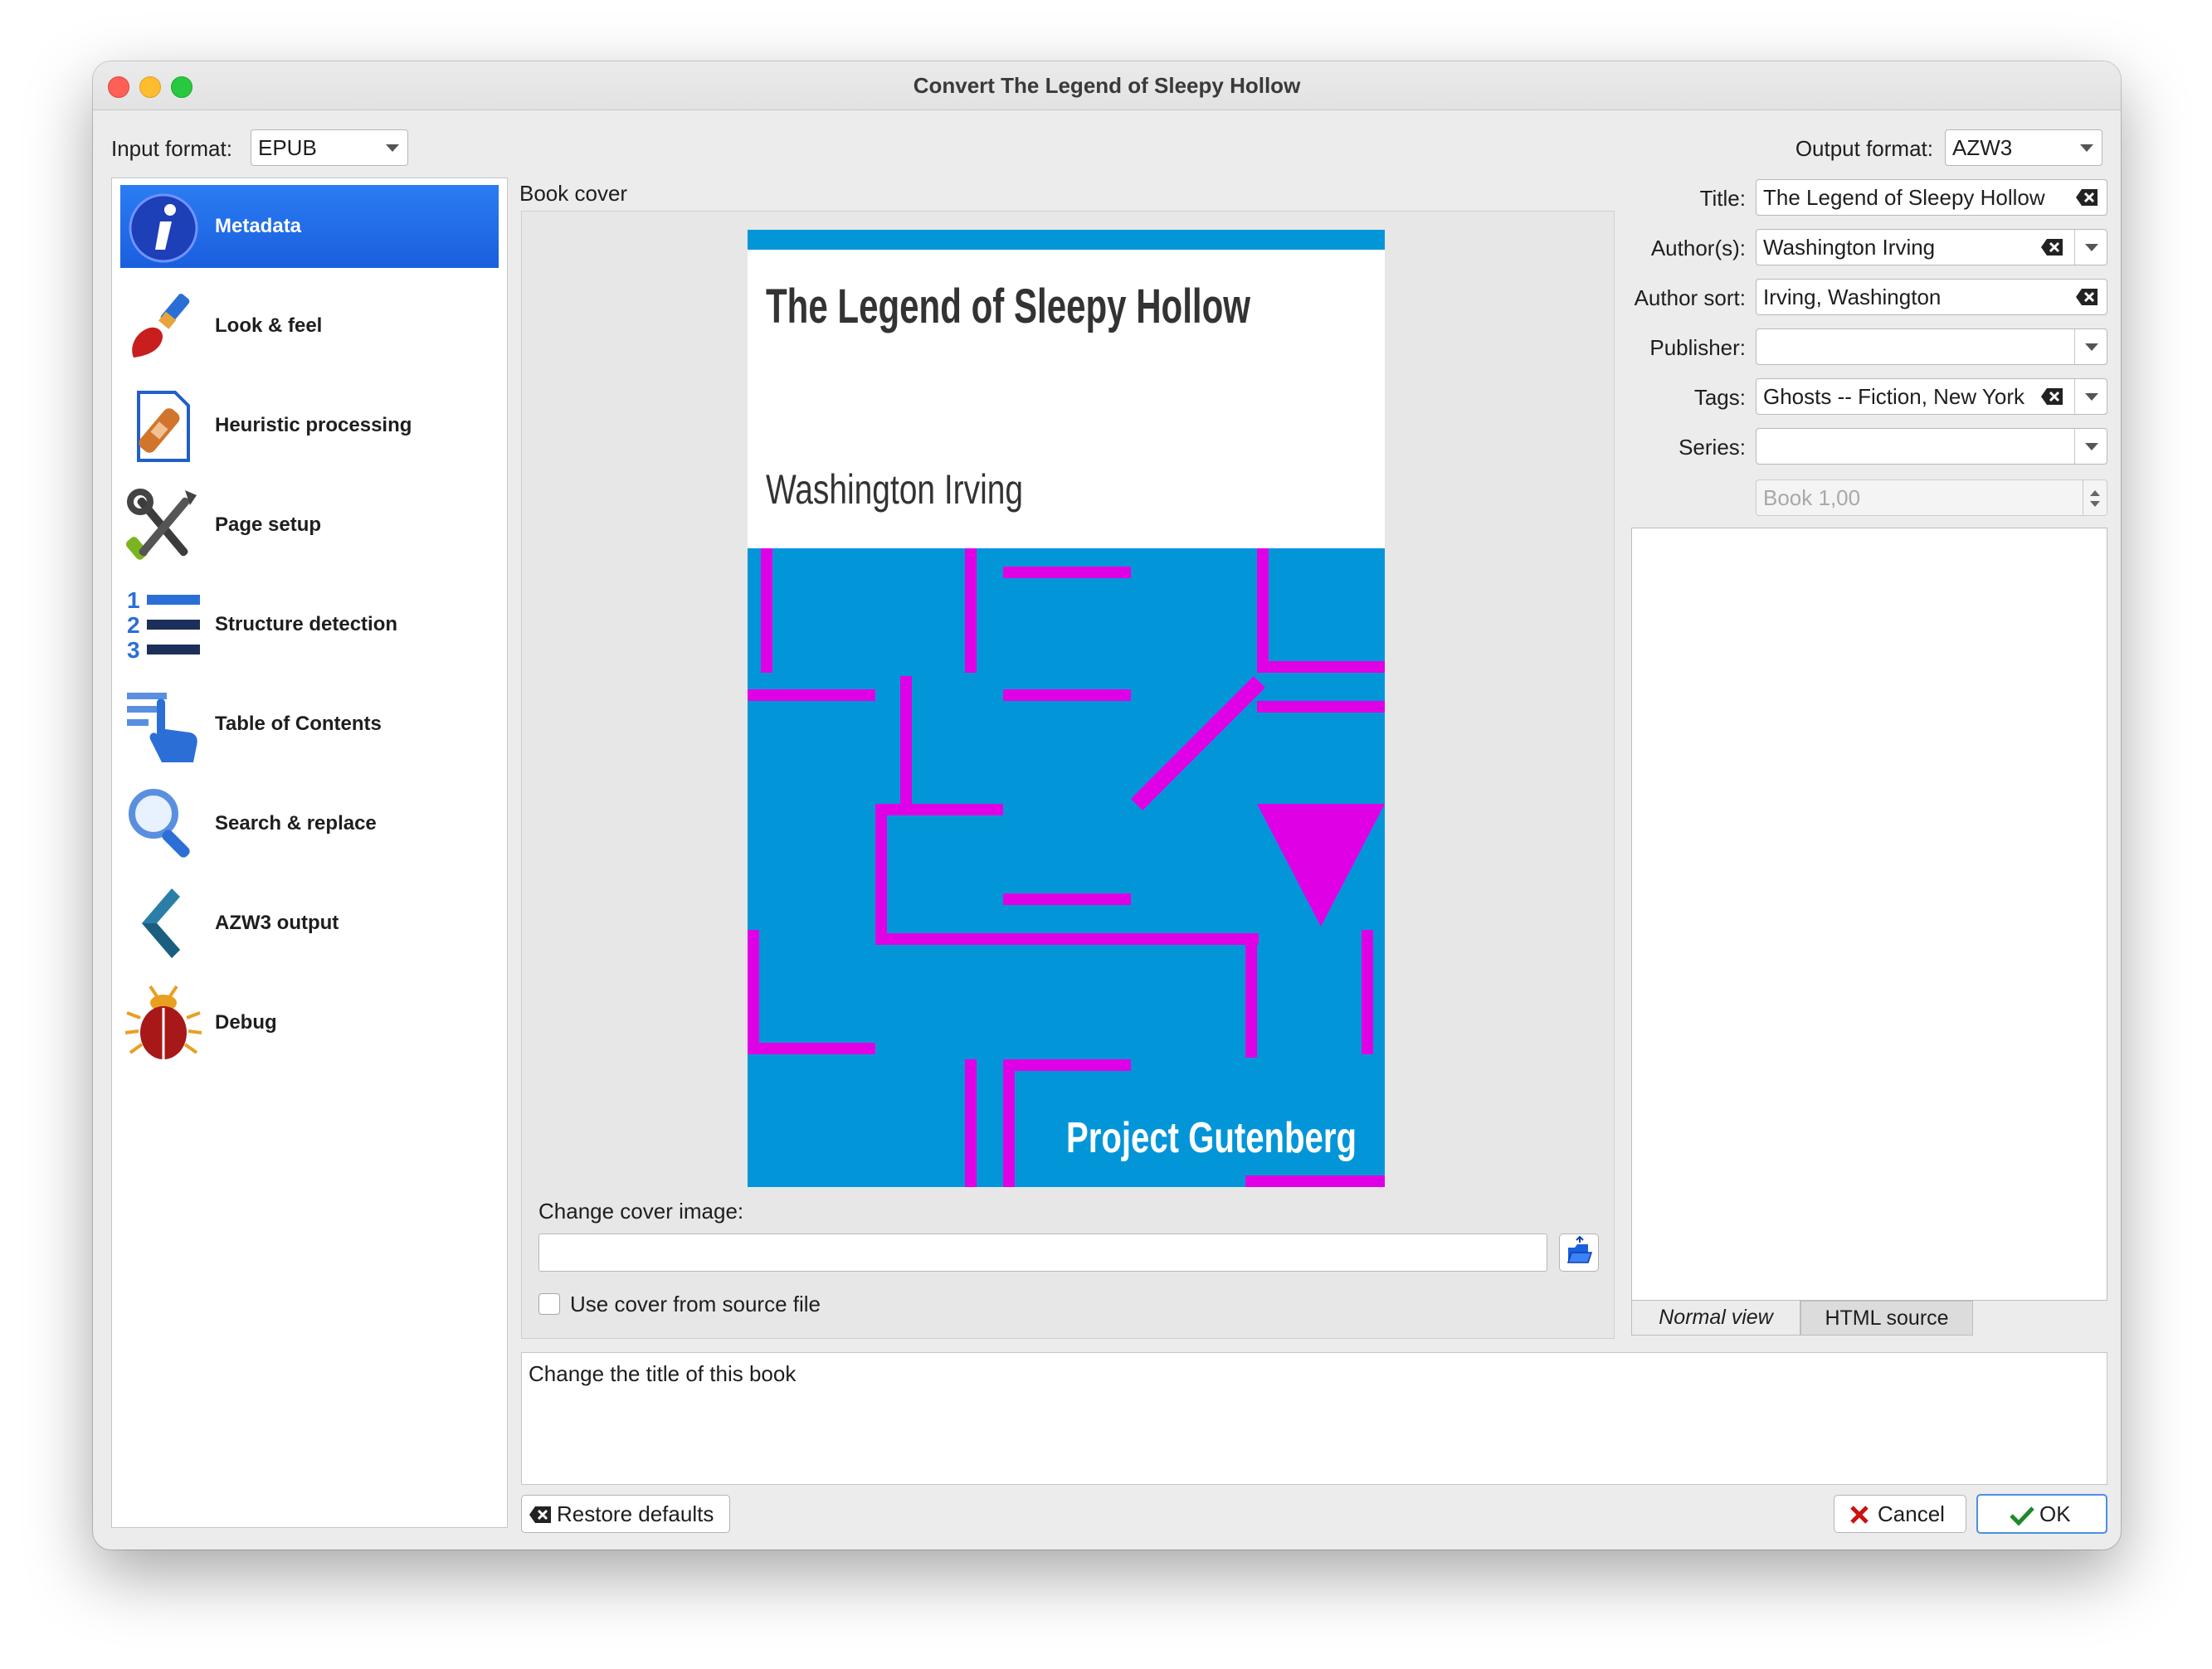 Image resolution: width=2212 pixels, height=1669 pixels. I want to click on window-title: Convert The Legend of Sleepy Hollow, so click(1107, 85).